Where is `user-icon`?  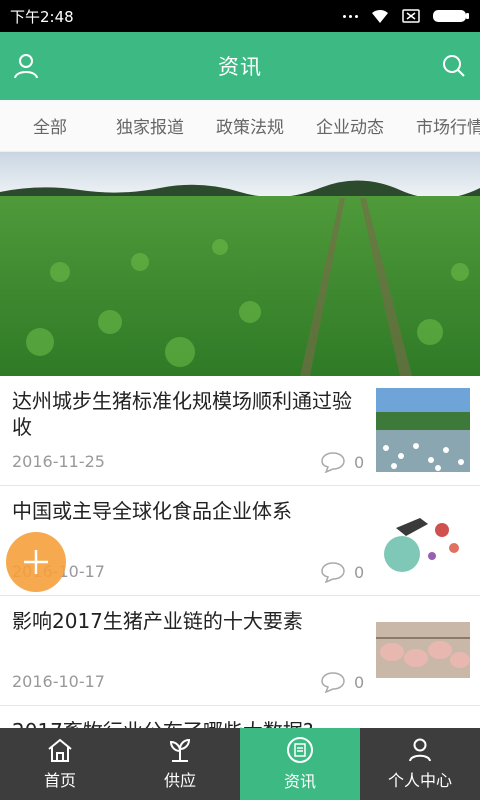
user-icon is located at coordinates (26, 66).